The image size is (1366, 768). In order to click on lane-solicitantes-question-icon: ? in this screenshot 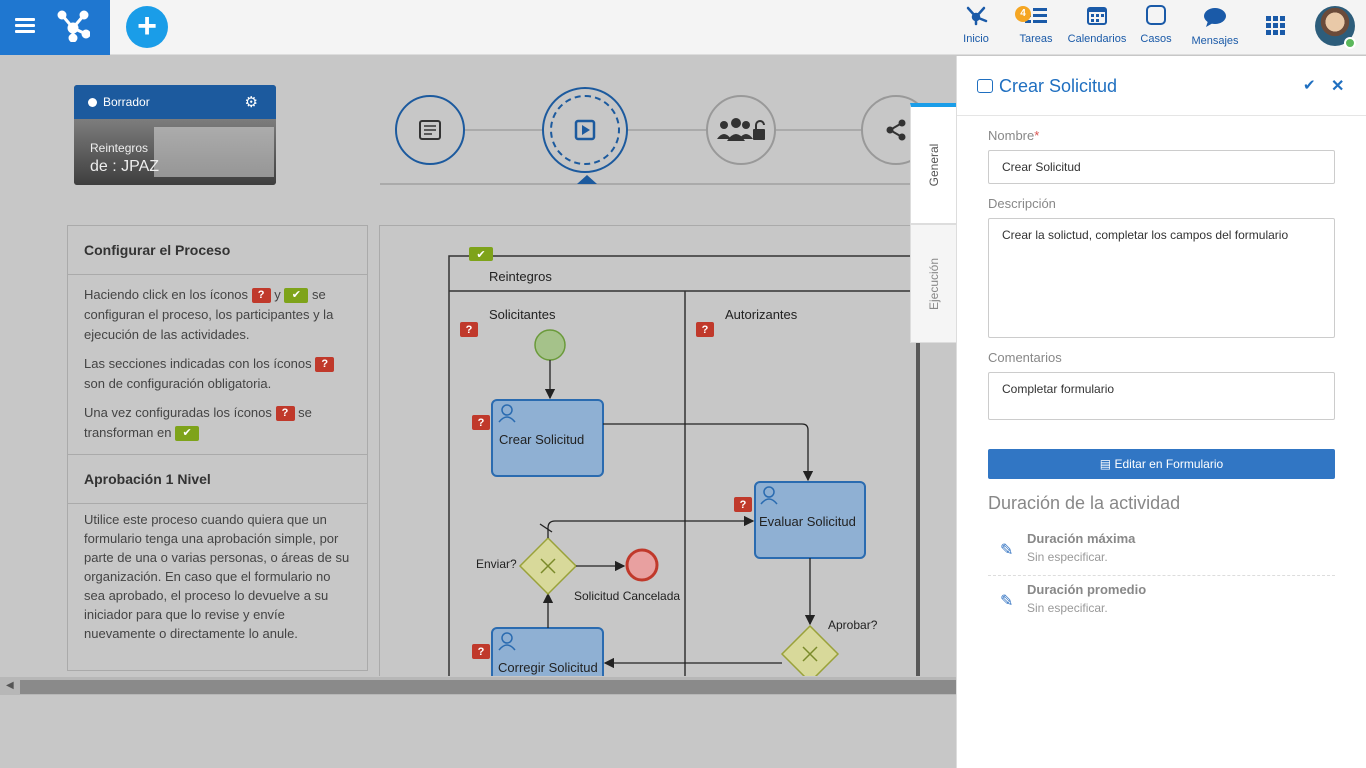, I will do `click(469, 329)`.